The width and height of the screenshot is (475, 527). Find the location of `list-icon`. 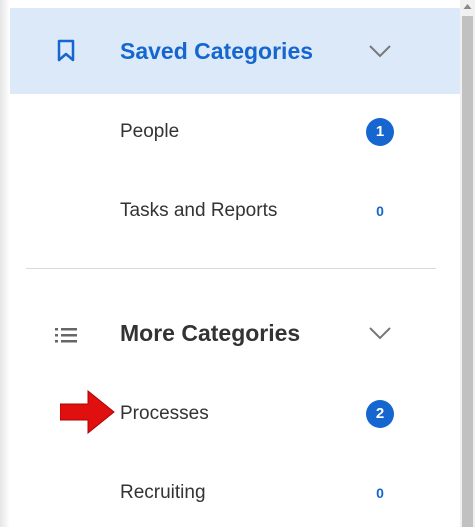

list-icon is located at coordinates (66, 335).